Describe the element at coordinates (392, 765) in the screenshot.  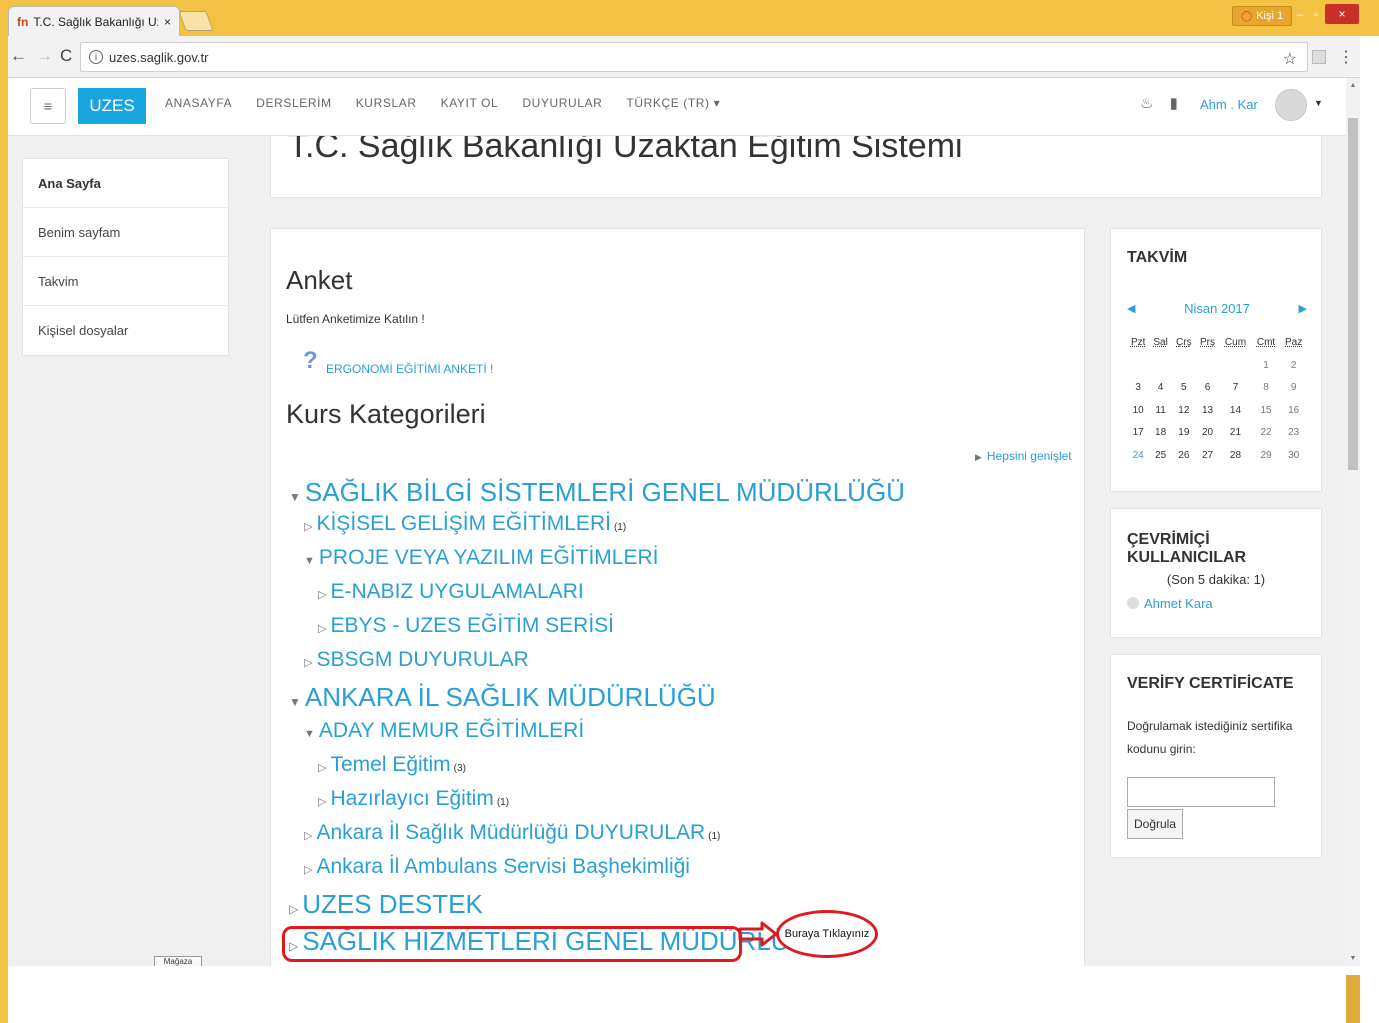
I see `category-item: ▷ Temel Eğitim (3)` at that location.